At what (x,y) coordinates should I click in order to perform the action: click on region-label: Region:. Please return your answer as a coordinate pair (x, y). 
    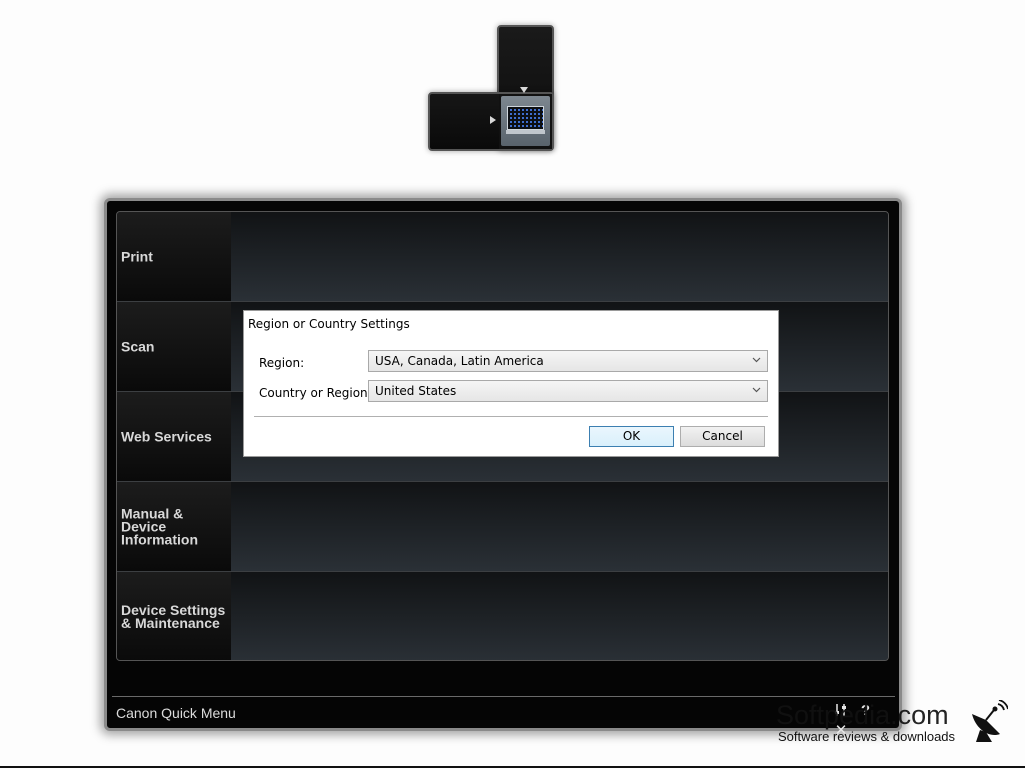
    Looking at the image, I should click on (282, 363).